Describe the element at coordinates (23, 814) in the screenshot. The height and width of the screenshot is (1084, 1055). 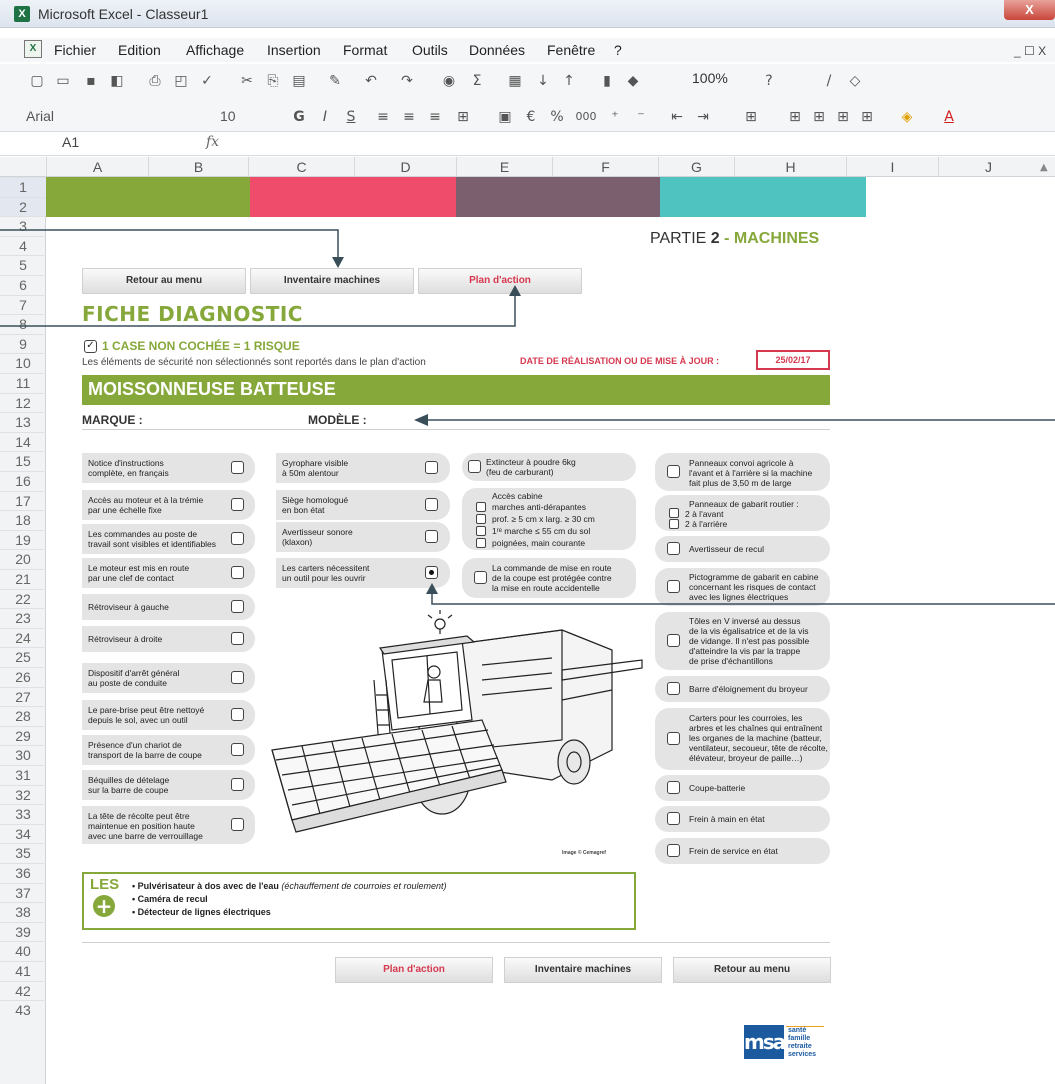
I see `row-header: 33` at that location.